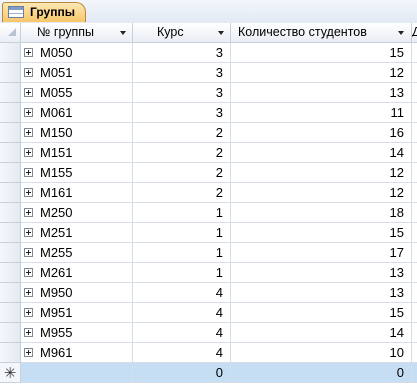 The image size is (417, 384). I want to click on table-row: M161 2 12, so click(208, 193).